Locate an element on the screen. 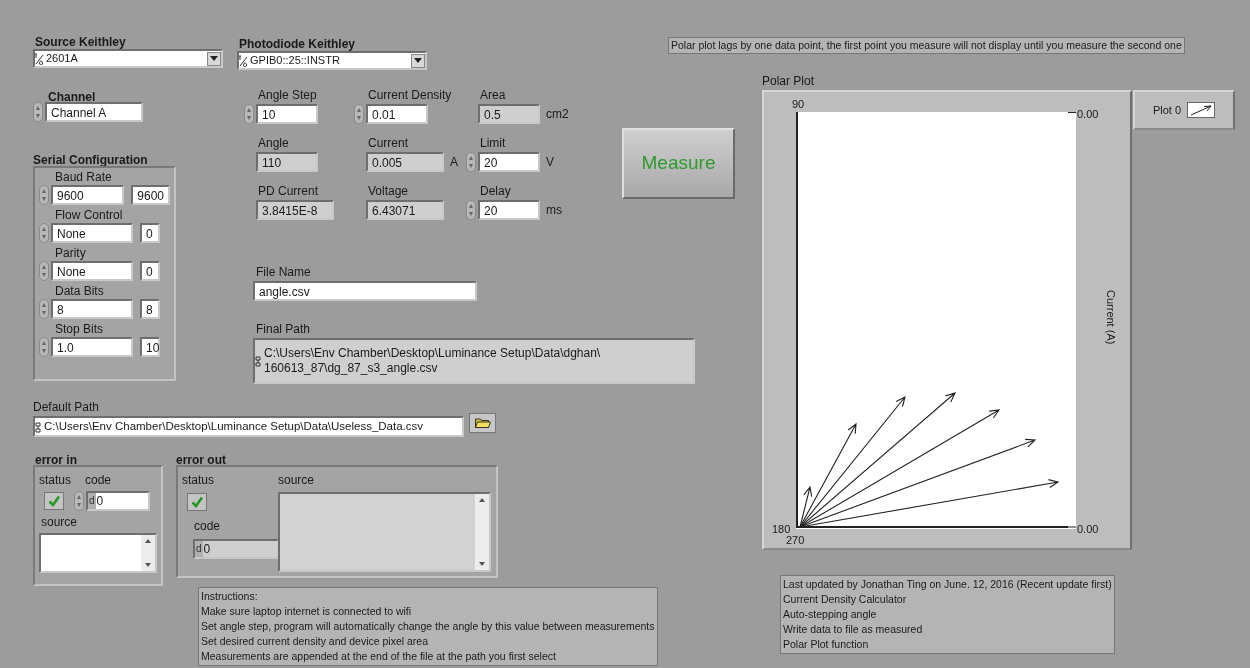  channel-field: Channel A is located at coordinates (94, 112).